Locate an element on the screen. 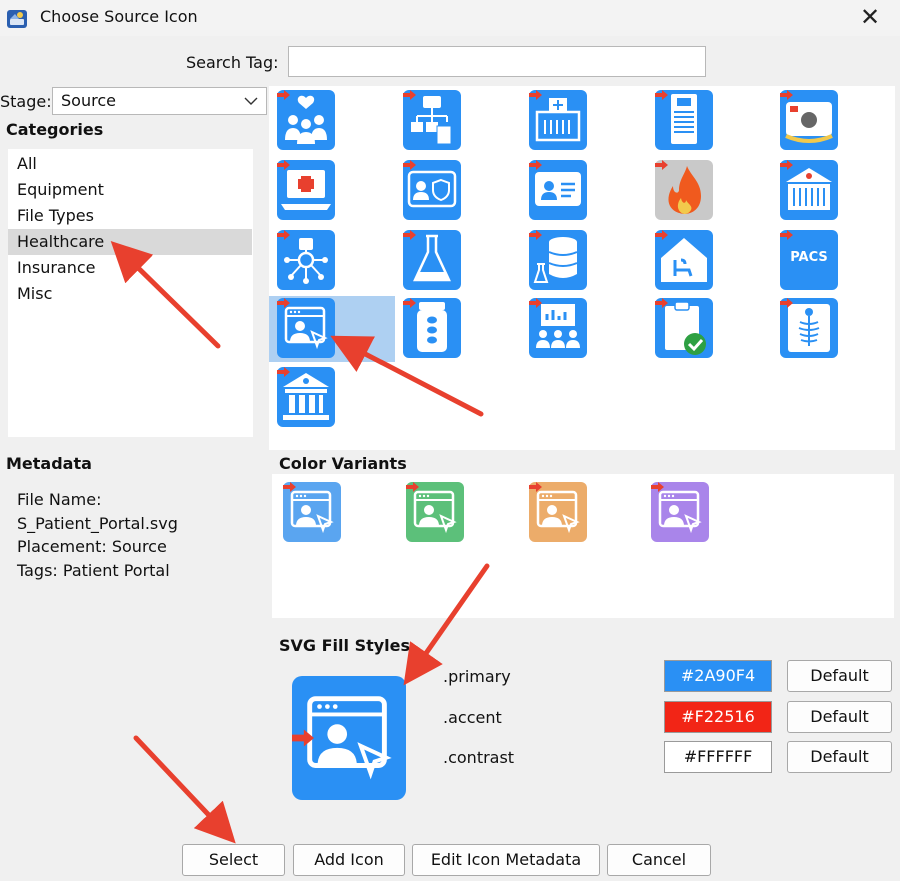  search-tag-label: Search Tag: is located at coordinates (232, 62).